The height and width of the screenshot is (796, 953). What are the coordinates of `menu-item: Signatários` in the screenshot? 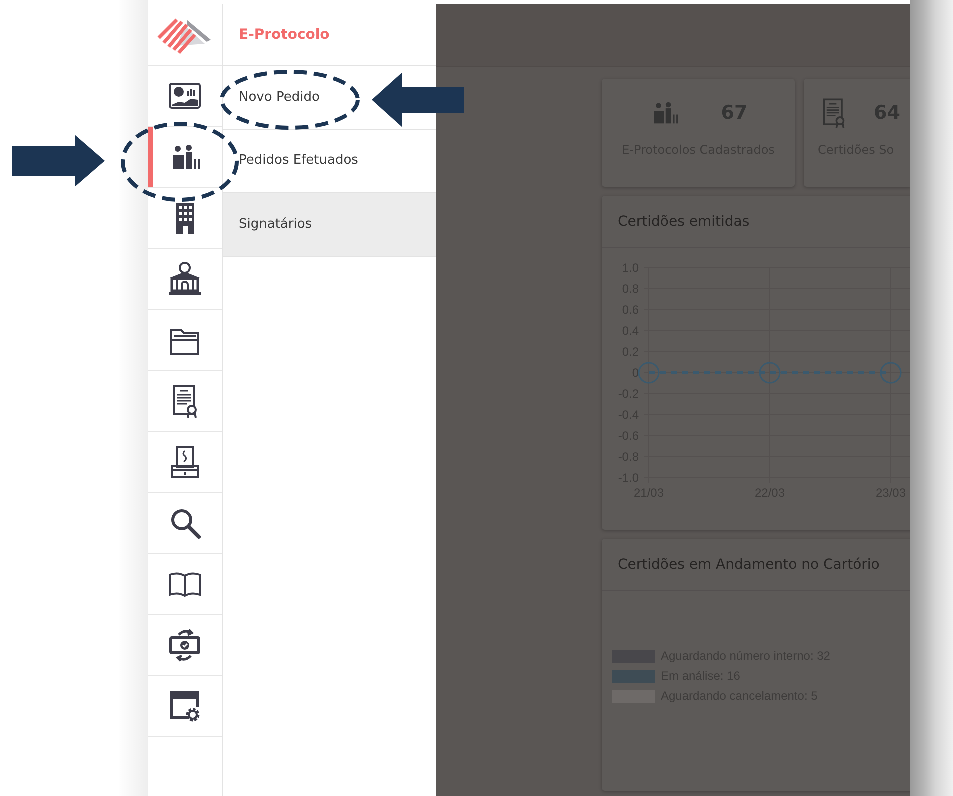 It's located at (329, 224).